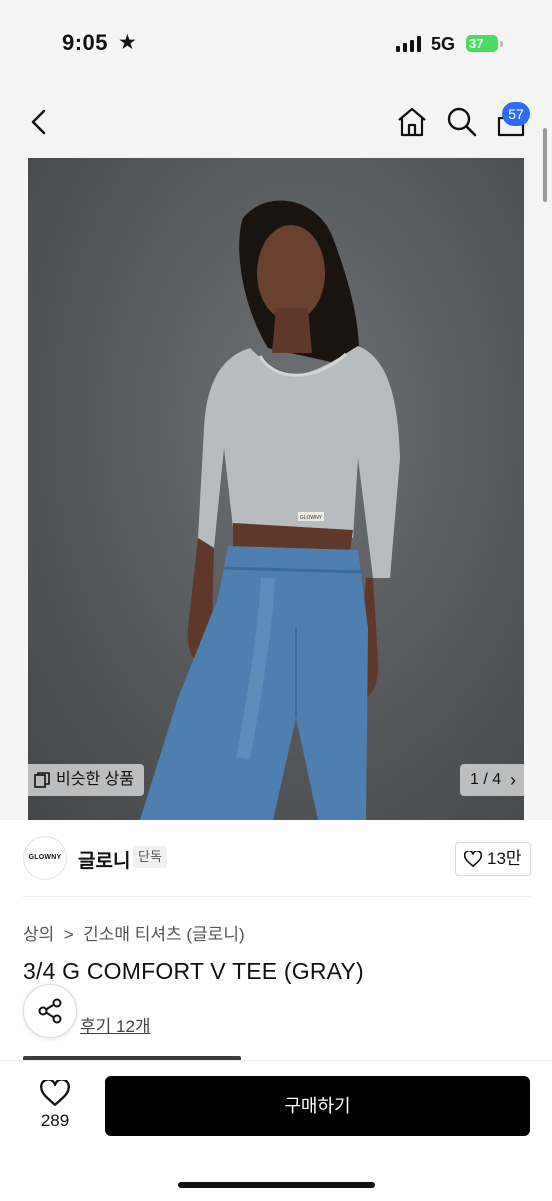  What do you see at coordinates (127, 42) in the screenshot?
I see `star-icon: ★` at bounding box center [127, 42].